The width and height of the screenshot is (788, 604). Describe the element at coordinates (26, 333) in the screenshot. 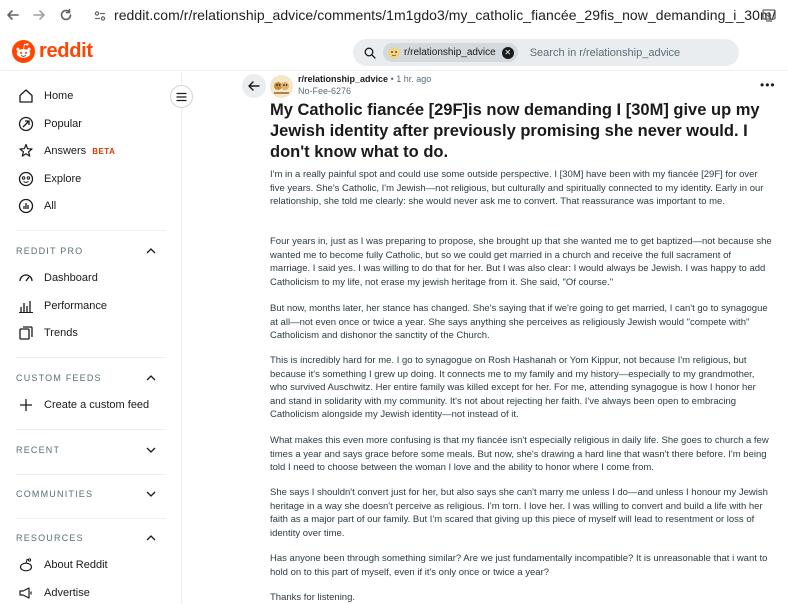

I see `trends-icon` at that location.